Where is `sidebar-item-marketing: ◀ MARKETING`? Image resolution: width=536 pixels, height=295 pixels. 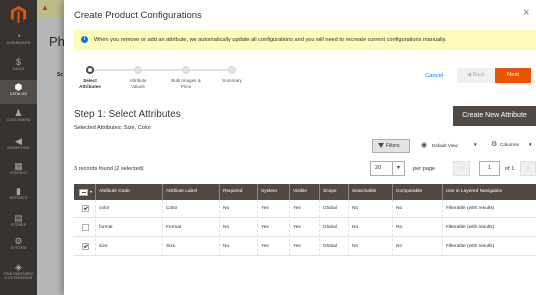
sidebar-item-marketing: ◀ MARKETING is located at coordinates (18, 147).